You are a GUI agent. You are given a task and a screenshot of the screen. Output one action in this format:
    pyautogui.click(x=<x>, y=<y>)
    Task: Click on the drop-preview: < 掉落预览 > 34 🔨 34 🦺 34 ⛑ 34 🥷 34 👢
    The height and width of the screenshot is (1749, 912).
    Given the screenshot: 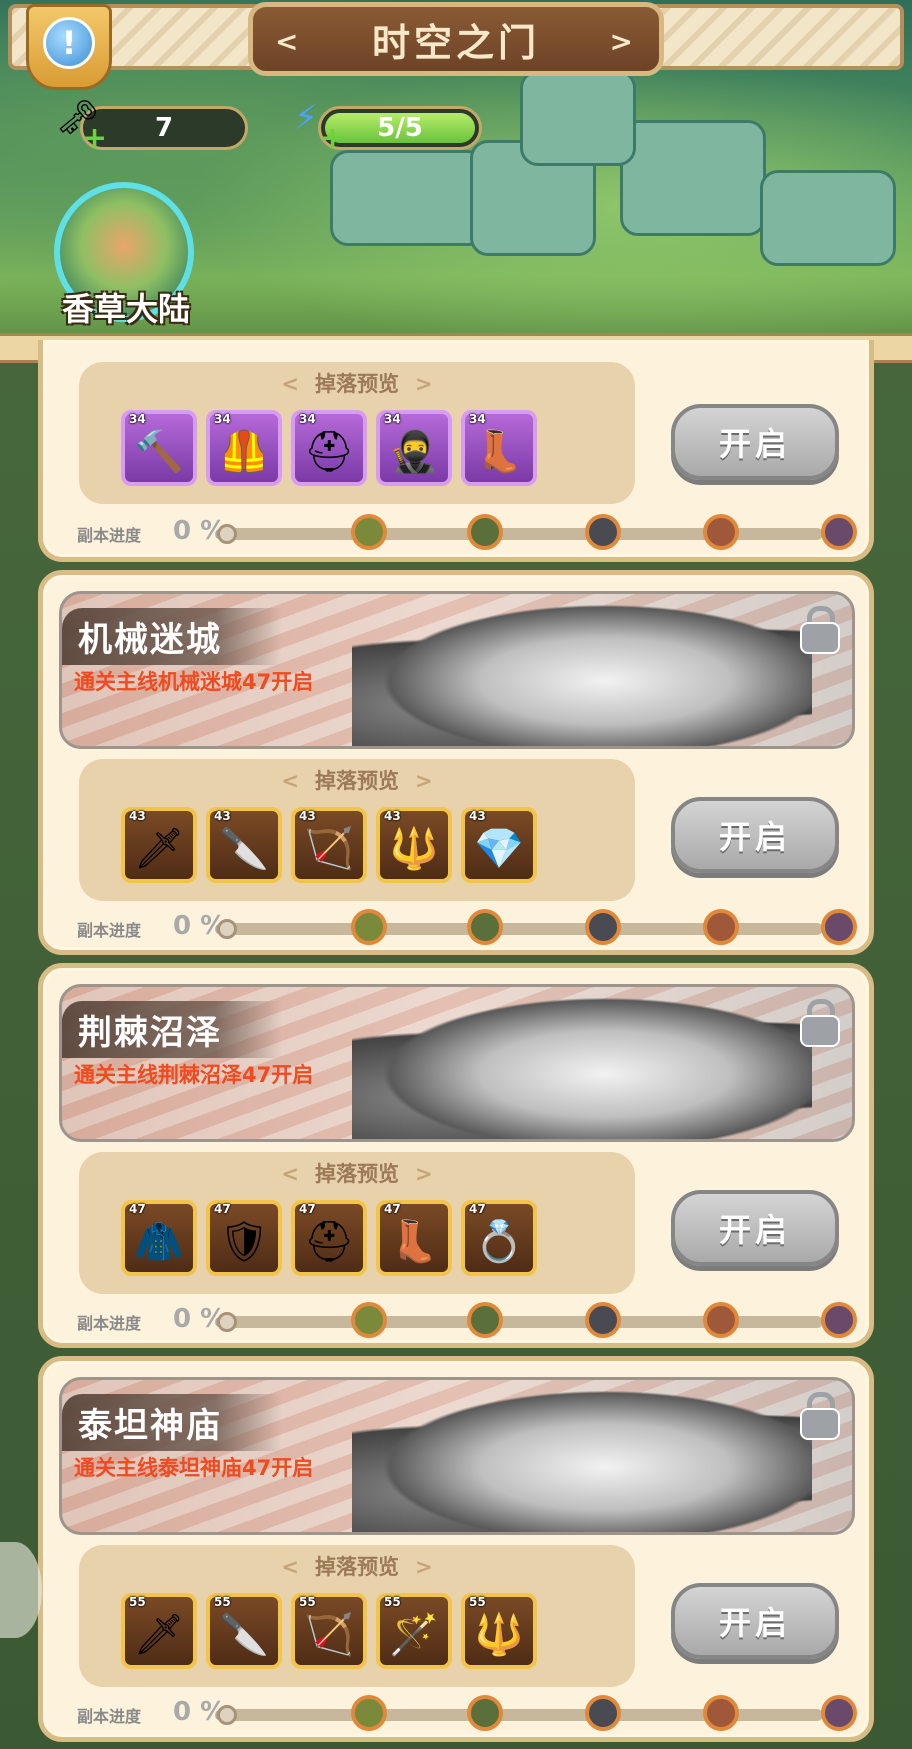 What is the action you would take?
    pyautogui.click(x=357, y=433)
    